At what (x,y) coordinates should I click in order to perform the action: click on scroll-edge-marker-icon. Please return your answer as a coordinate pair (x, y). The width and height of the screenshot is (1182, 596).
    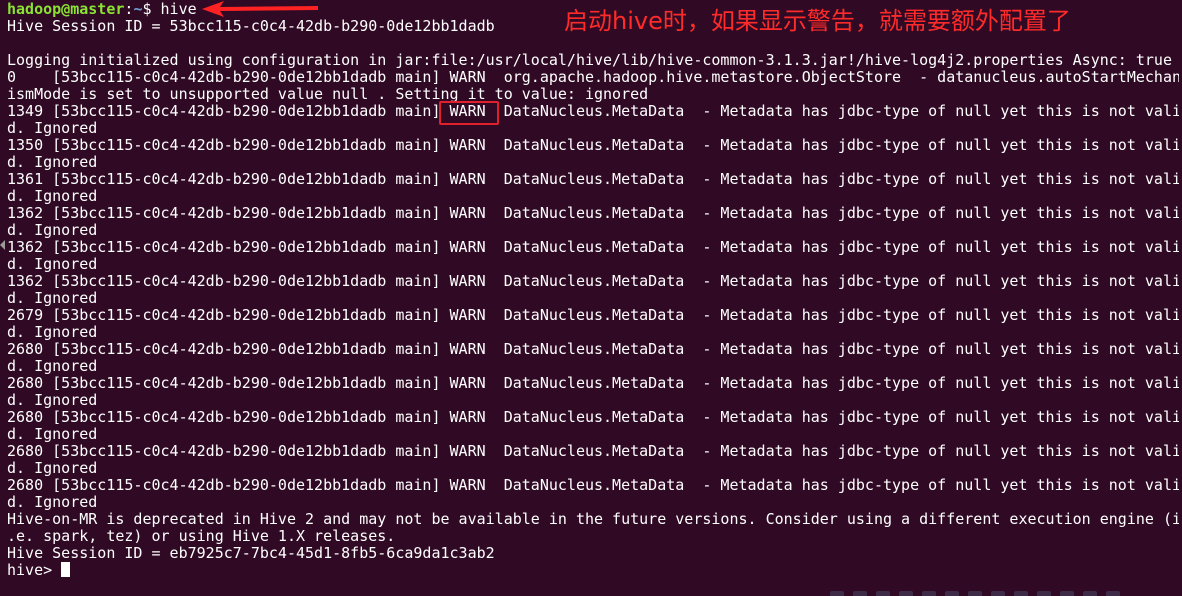
    Looking at the image, I should click on (2, 245).